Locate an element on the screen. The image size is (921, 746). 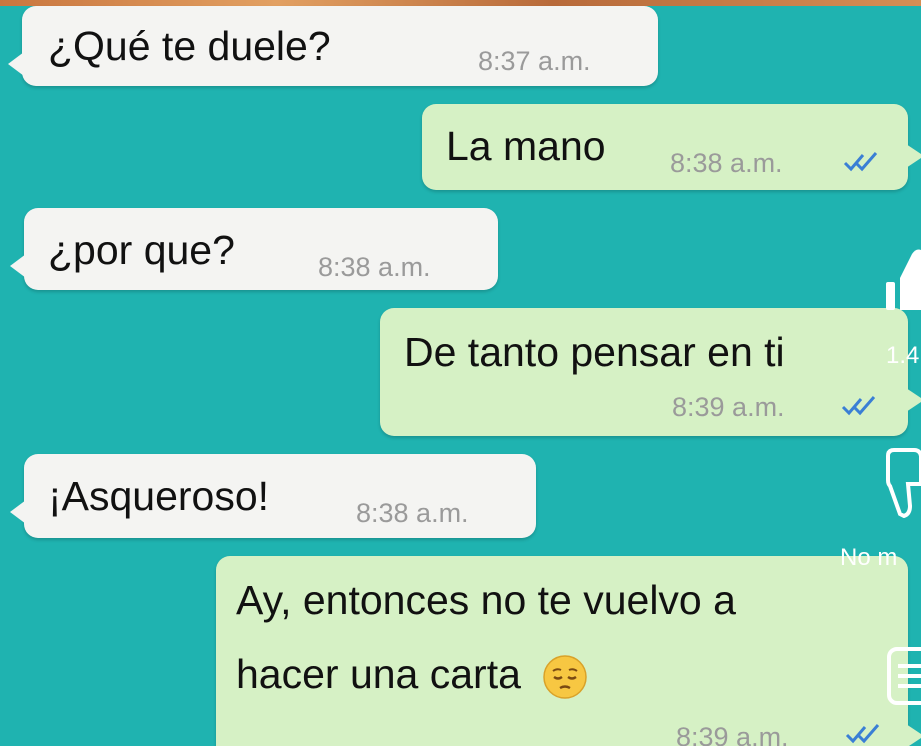
message-time: 8:37 a.m. is located at coordinates (534, 61).